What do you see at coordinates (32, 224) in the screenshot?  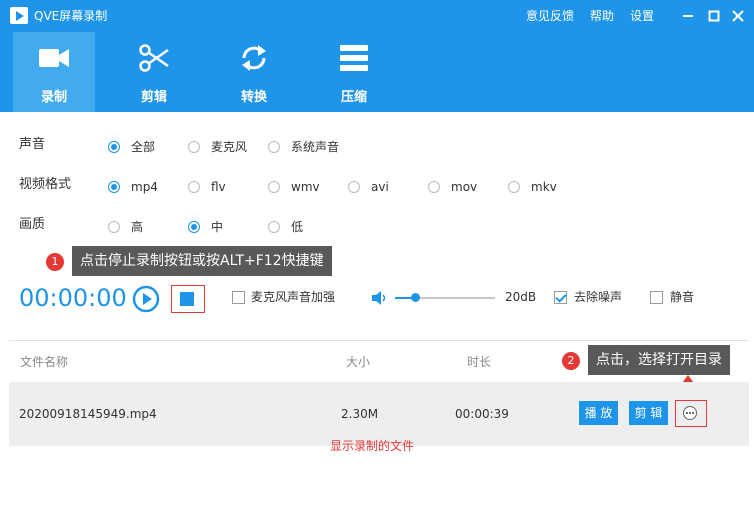 I see `quality-label: 画质` at bounding box center [32, 224].